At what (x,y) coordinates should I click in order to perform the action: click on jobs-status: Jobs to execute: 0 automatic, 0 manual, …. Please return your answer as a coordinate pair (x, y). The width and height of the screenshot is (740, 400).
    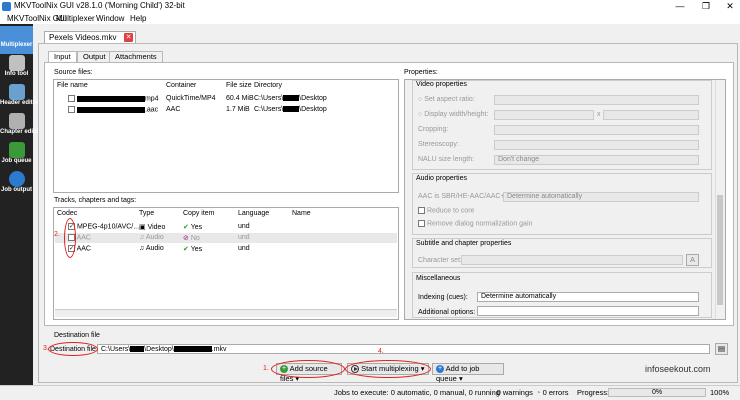
    Looking at the image, I should click on (417, 392).